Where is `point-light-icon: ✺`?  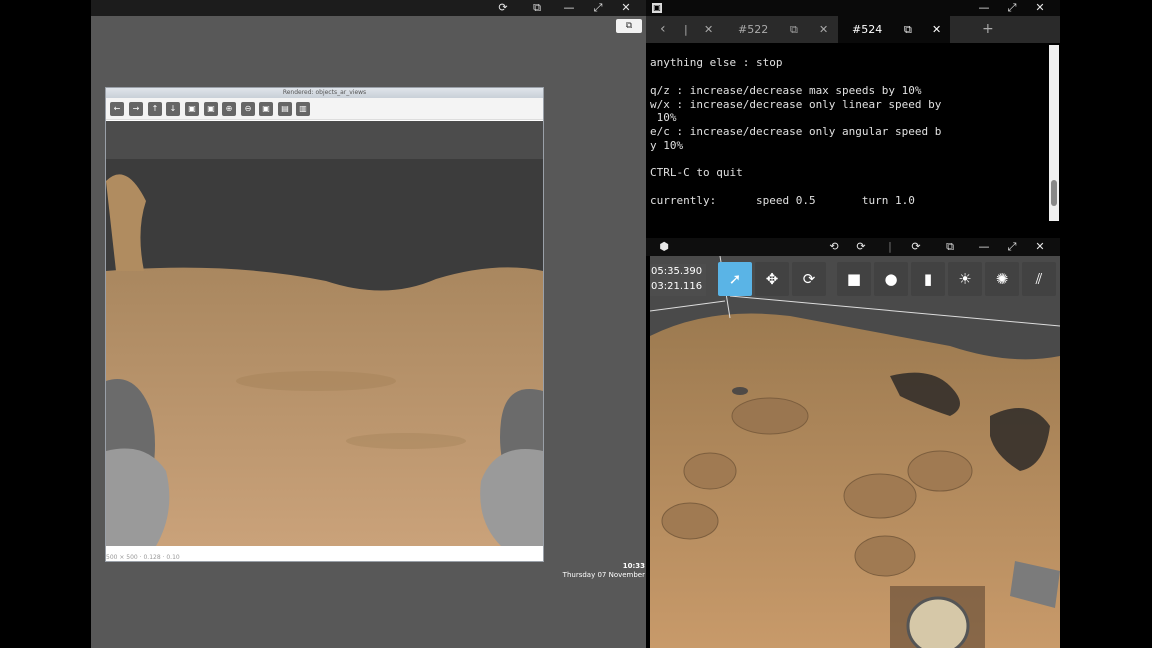
point-light-icon: ✺ is located at coordinates (1002, 279).